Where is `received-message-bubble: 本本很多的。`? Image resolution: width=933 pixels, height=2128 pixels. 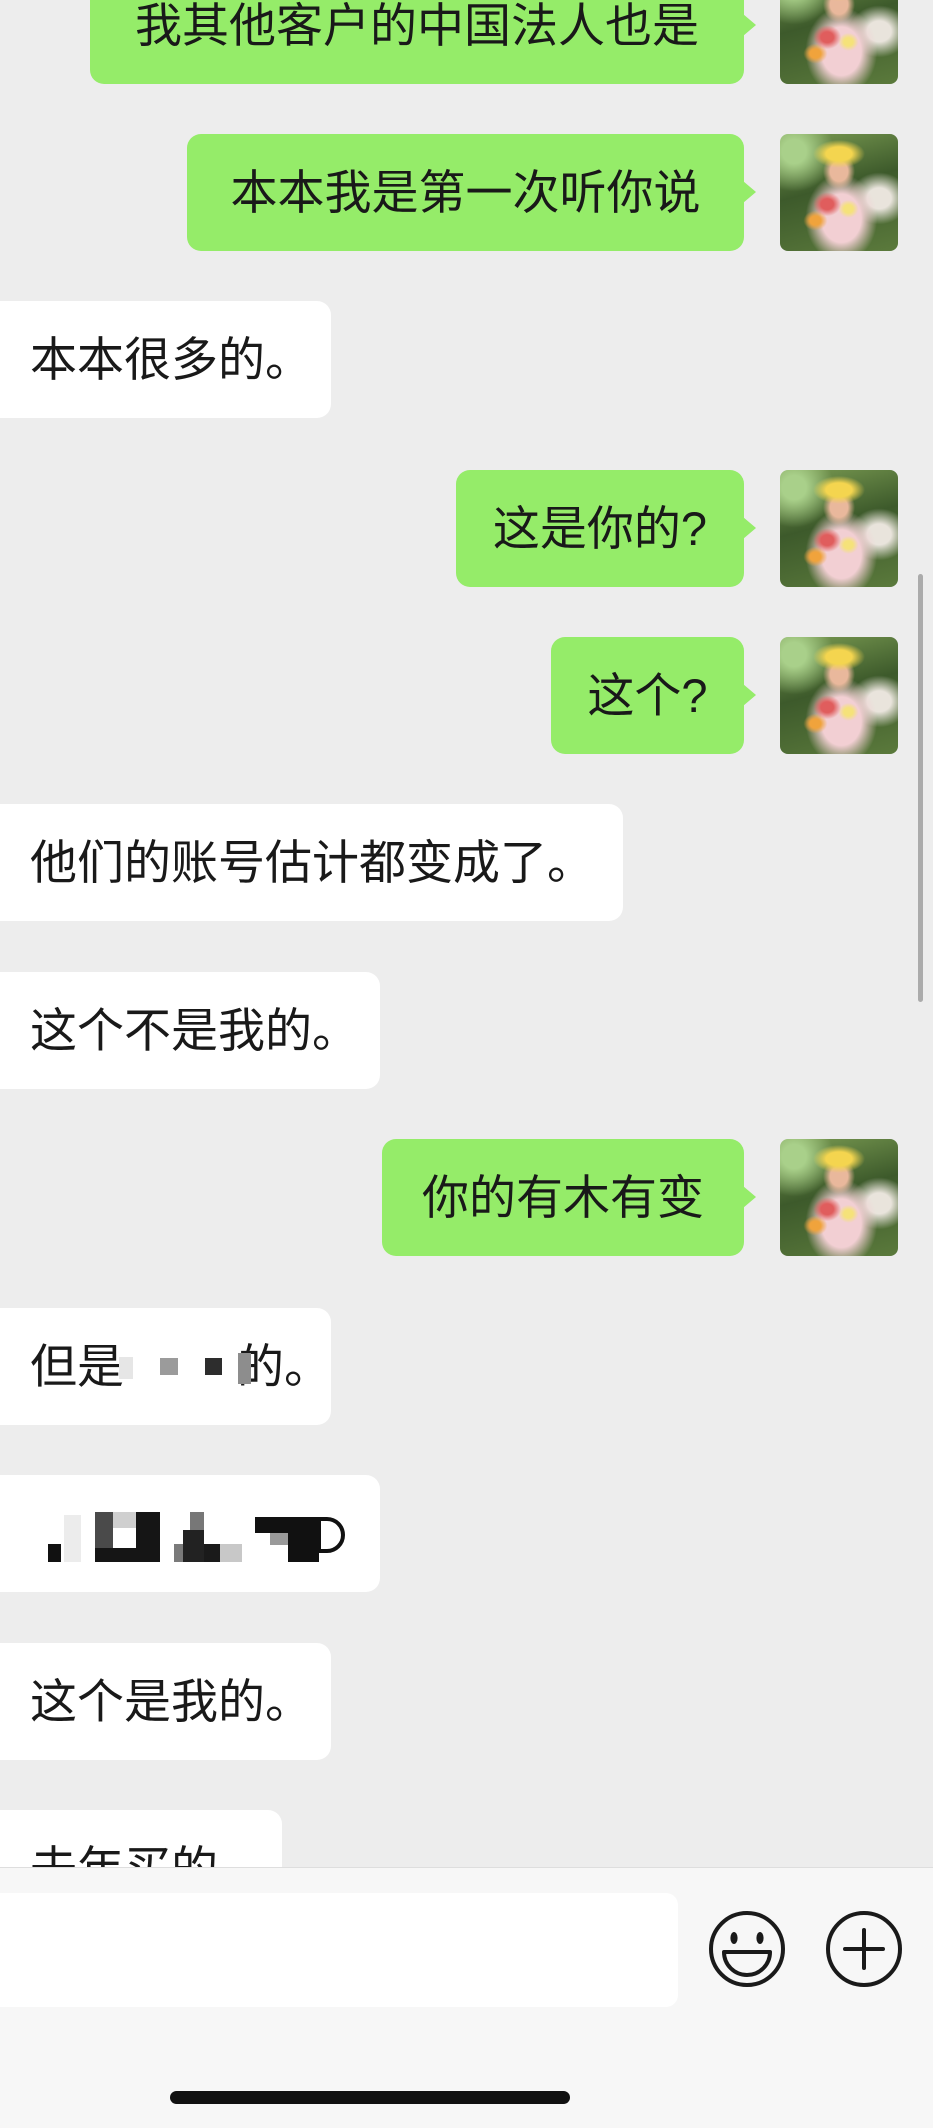 received-message-bubble: 本本很多的。 is located at coordinates (165, 359).